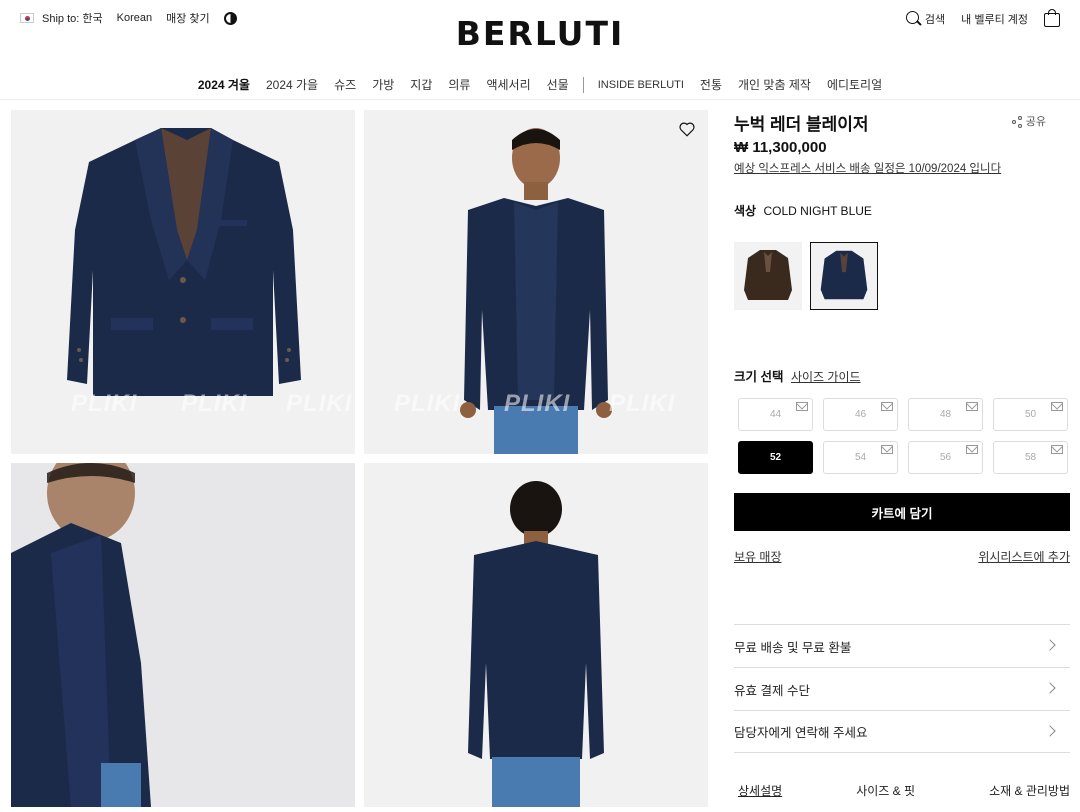  I want to click on size-guide-link: 사이즈 가이드, so click(826, 377).